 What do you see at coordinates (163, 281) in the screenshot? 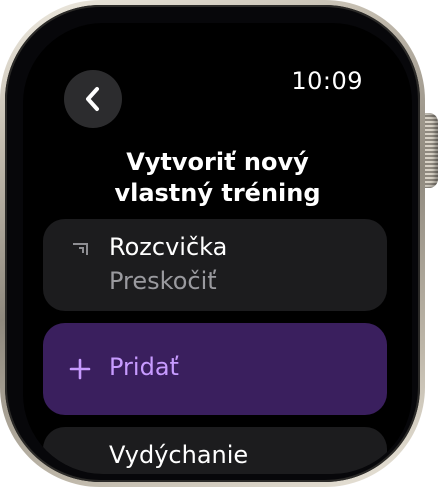
I see `warmup-subtitle: Preskočiť` at bounding box center [163, 281].